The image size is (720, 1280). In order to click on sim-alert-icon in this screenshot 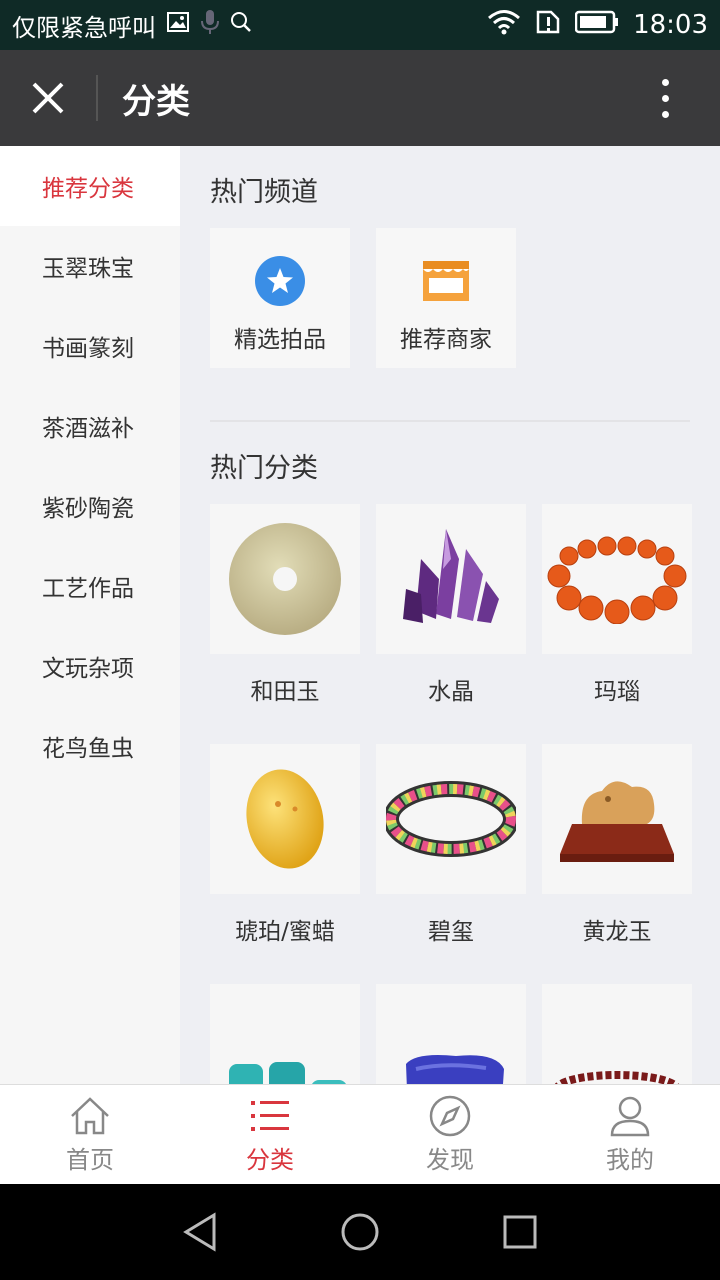, I will do `click(548, 25)`.